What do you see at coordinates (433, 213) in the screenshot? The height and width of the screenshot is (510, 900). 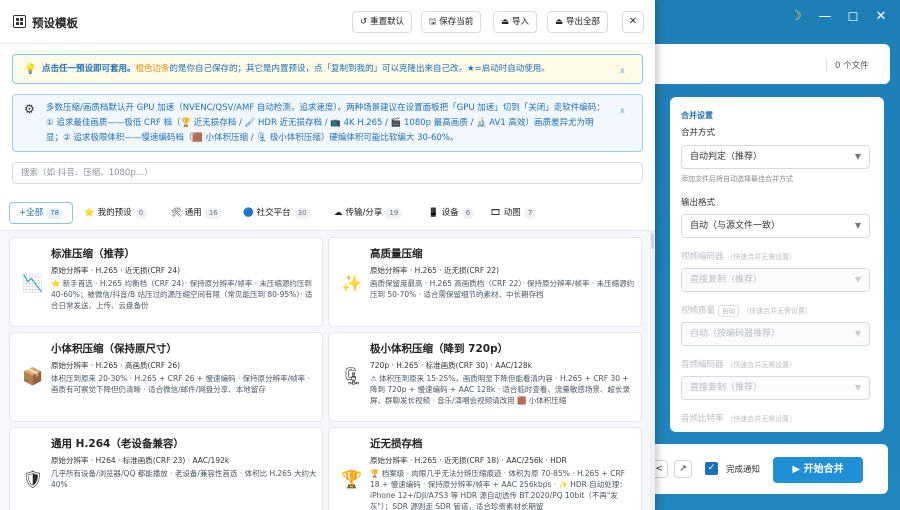 I see `phone-icon: 📱` at bounding box center [433, 213].